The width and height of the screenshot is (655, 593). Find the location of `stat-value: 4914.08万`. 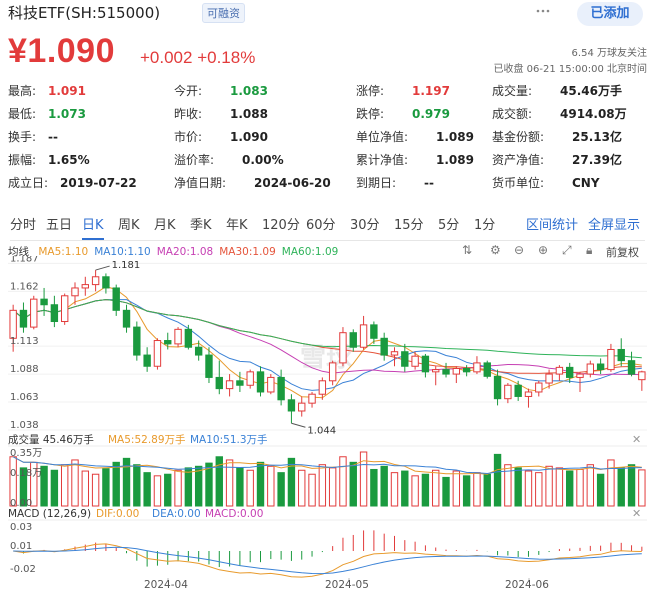

stat-value: 4914.08万 is located at coordinates (593, 114).